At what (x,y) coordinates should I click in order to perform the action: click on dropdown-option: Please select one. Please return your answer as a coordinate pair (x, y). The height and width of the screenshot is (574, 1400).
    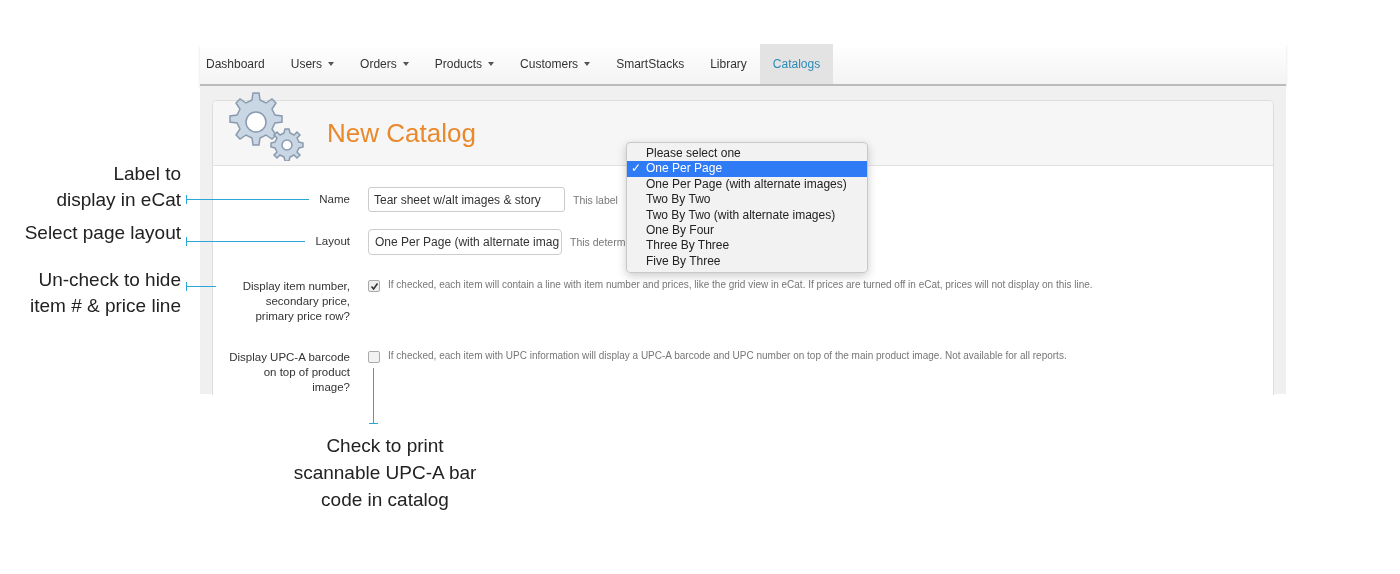
    Looking at the image, I should click on (747, 154).